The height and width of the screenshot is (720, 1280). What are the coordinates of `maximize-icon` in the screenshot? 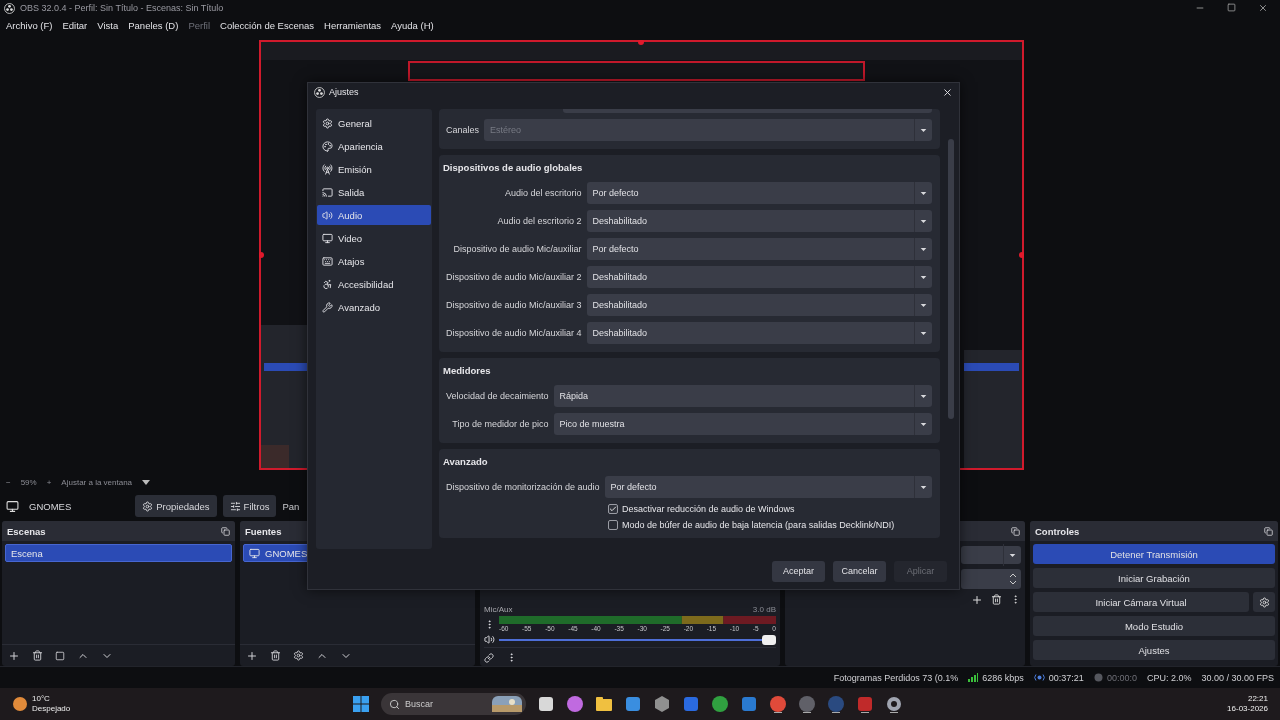 It's located at (1231, 7).